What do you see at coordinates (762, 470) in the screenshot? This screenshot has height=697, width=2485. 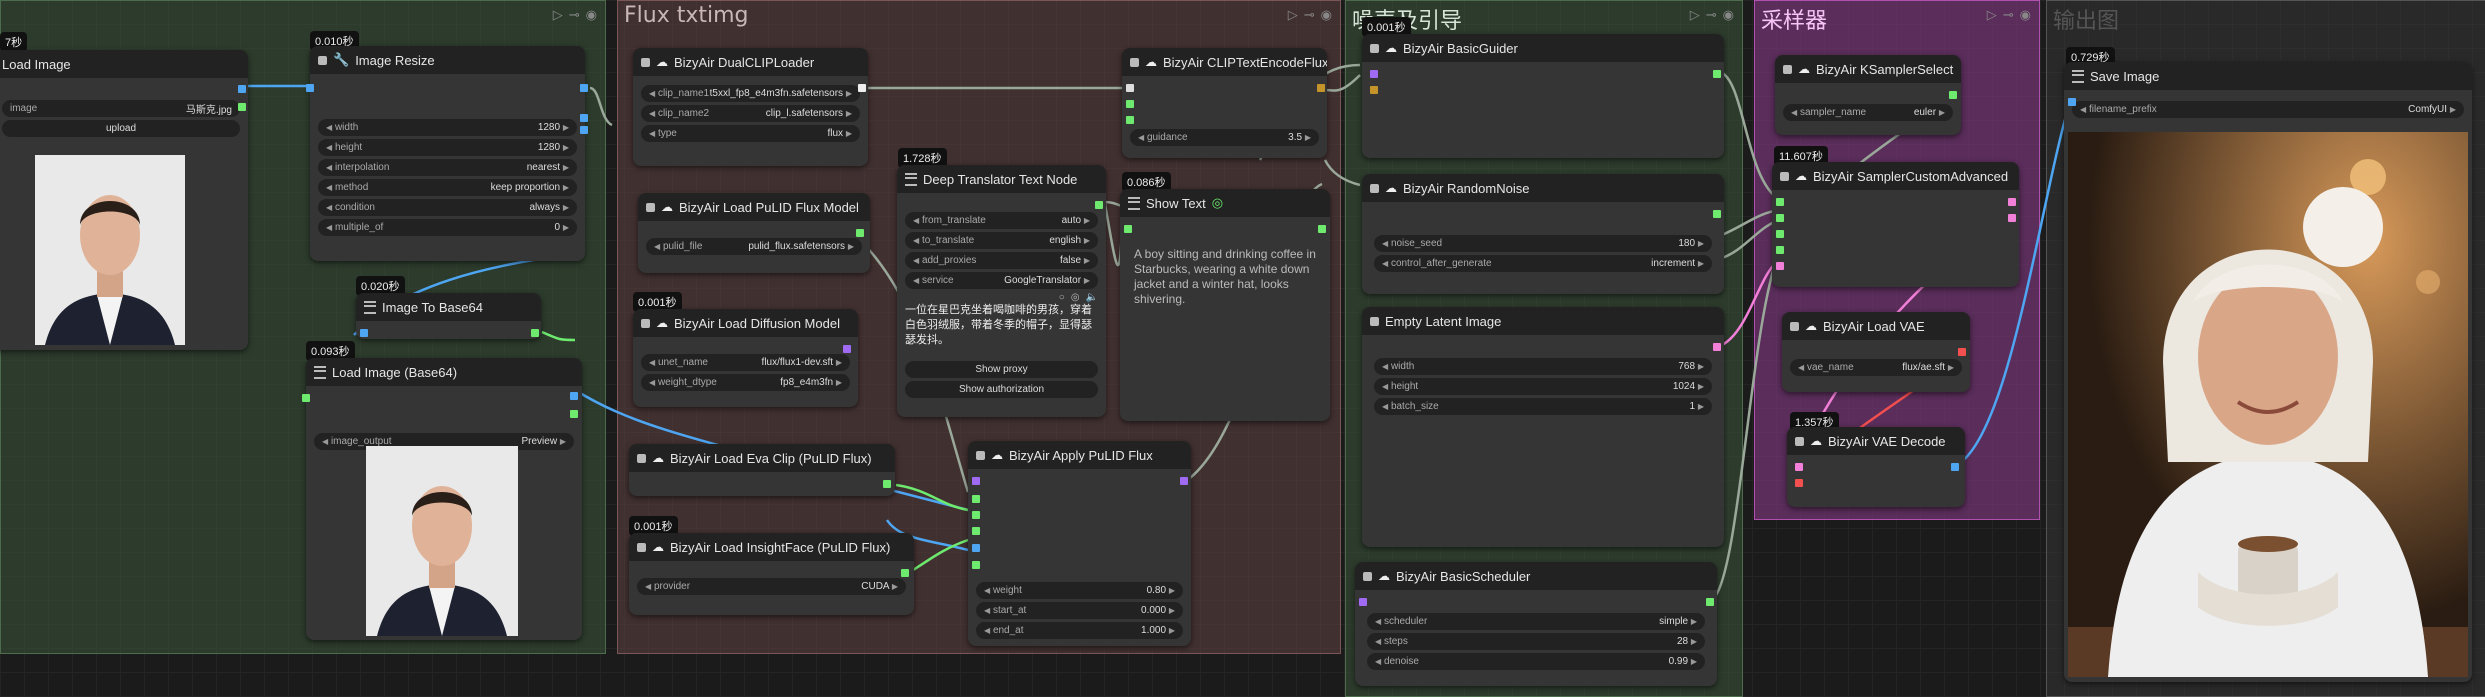 I see `node-load-eva-clip: ☁ BizyAir Load Eva Clip (PuLID Flux)` at bounding box center [762, 470].